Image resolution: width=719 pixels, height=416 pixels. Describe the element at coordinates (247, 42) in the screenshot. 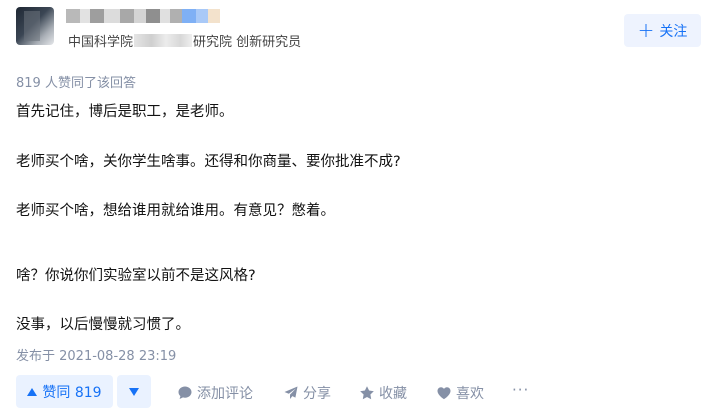

I see `author-org-suffix: 研究院 创新研究员` at that location.